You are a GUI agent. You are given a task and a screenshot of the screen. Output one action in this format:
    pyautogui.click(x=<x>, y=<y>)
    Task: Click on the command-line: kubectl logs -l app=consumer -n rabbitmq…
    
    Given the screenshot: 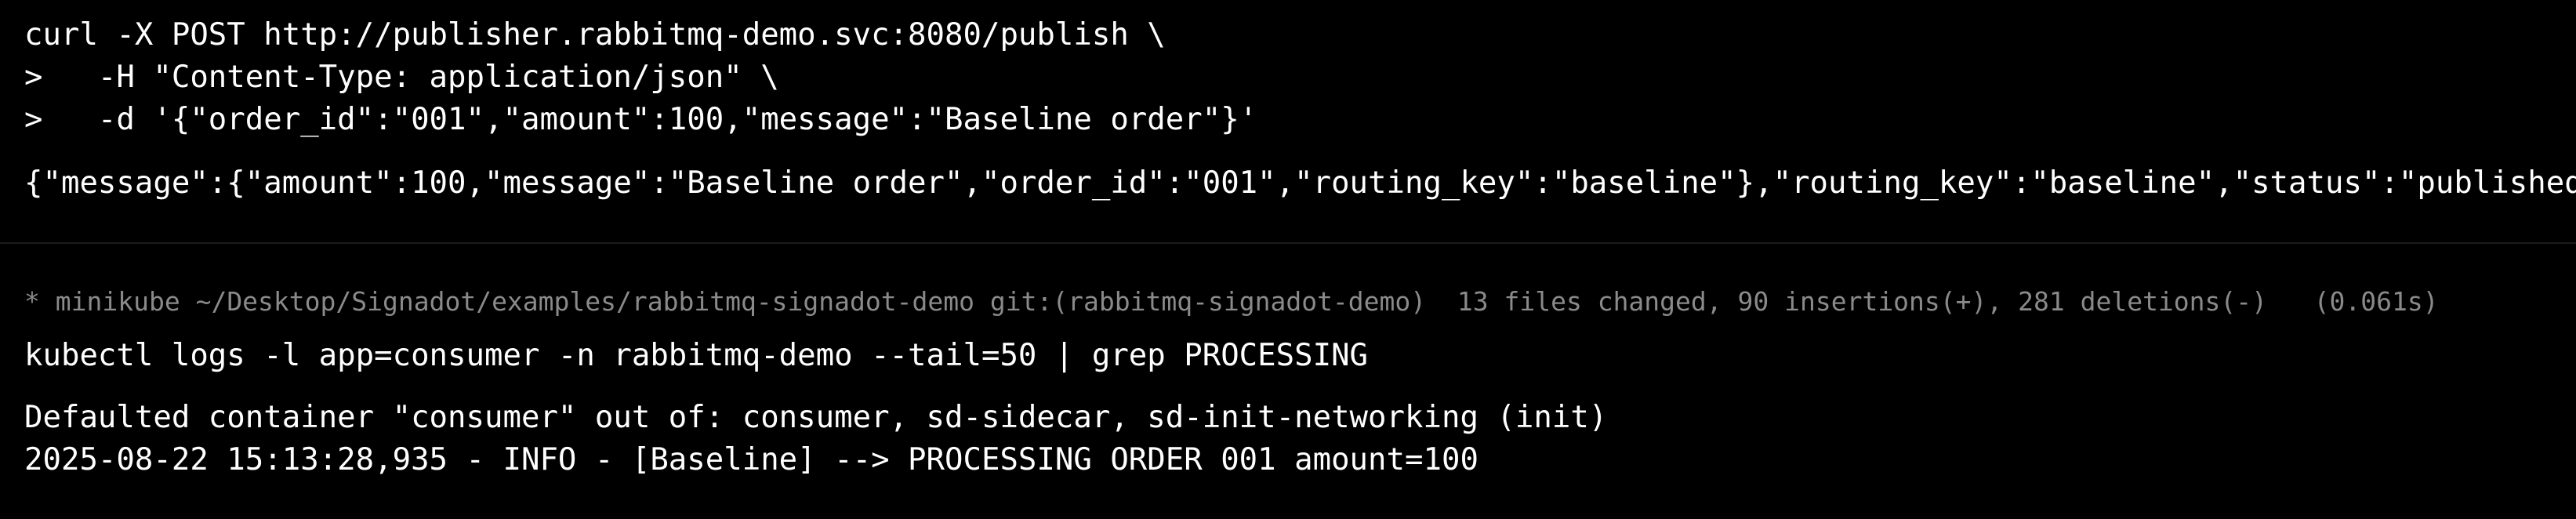 What is the action you would take?
    pyautogui.click(x=697, y=355)
    